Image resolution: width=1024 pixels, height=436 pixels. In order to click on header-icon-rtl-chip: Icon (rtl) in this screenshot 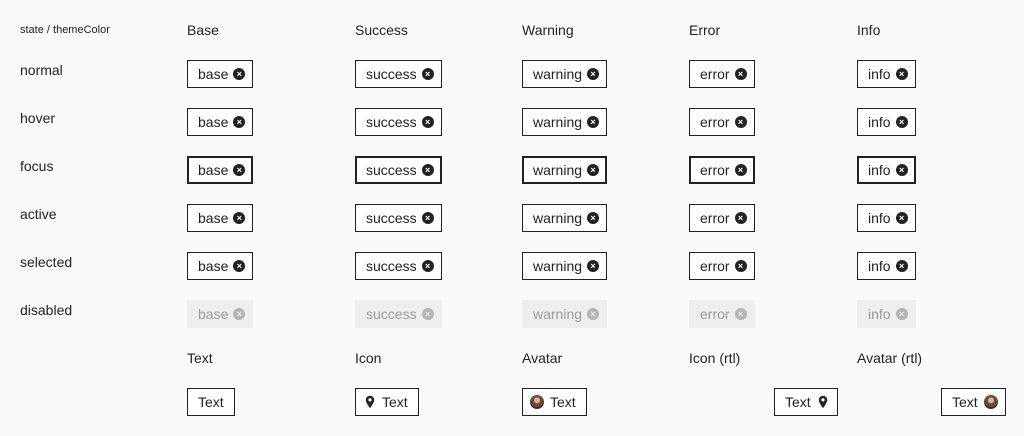, I will do `click(715, 358)`.